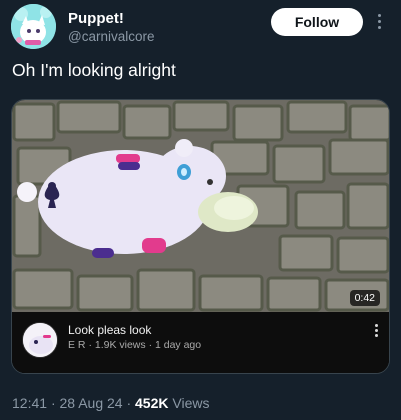 The width and height of the screenshot is (401, 420). I want to click on follow-button: Follow, so click(317, 22).